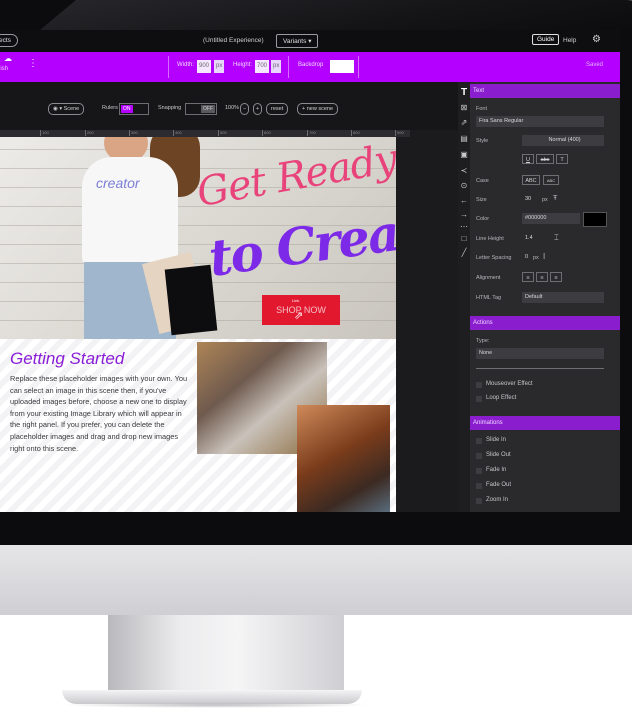 Image resolution: width=632 pixels, height=708 pixels. What do you see at coordinates (245, 109) in the screenshot?
I see `zoom-out-button: −` at bounding box center [245, 109].